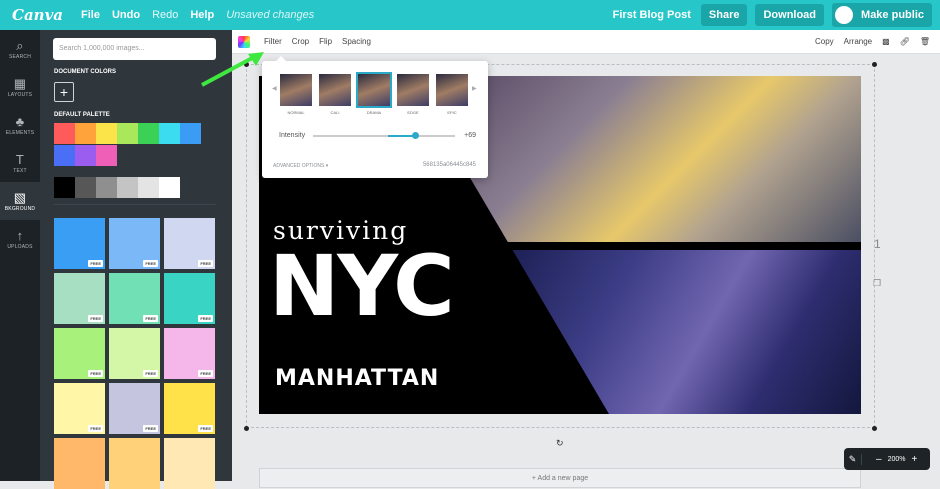  What do you see at coordinates (887, 459) in the screenshot?
I see `zoom-control: ✎ – 200% +` at bounding box center [887, 459].